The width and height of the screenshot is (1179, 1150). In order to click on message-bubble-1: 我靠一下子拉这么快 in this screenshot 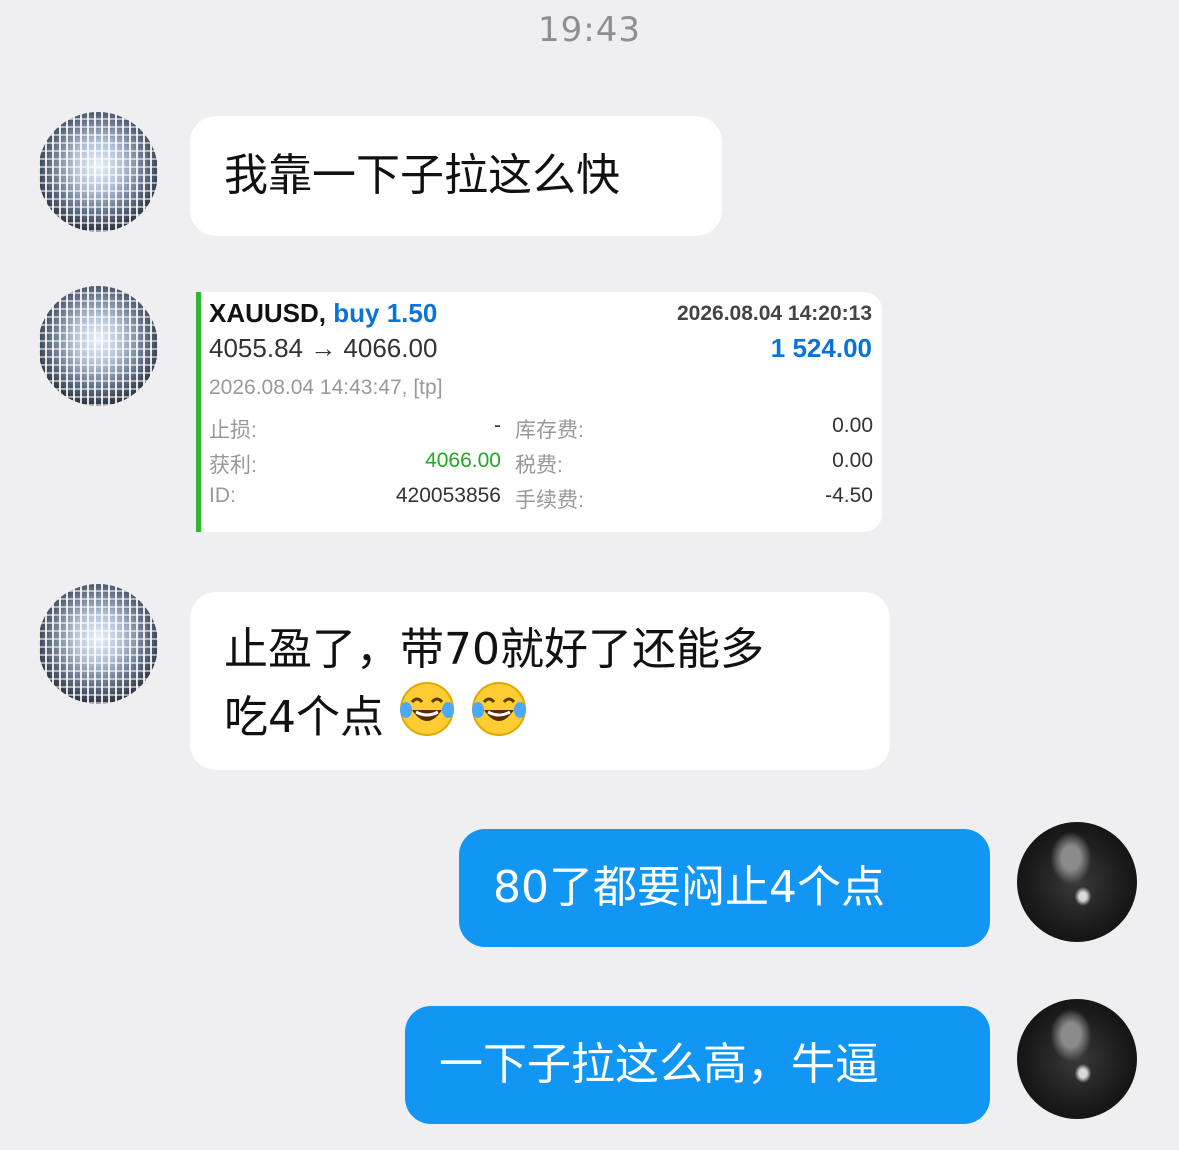, I will do `click(456, 176)`.